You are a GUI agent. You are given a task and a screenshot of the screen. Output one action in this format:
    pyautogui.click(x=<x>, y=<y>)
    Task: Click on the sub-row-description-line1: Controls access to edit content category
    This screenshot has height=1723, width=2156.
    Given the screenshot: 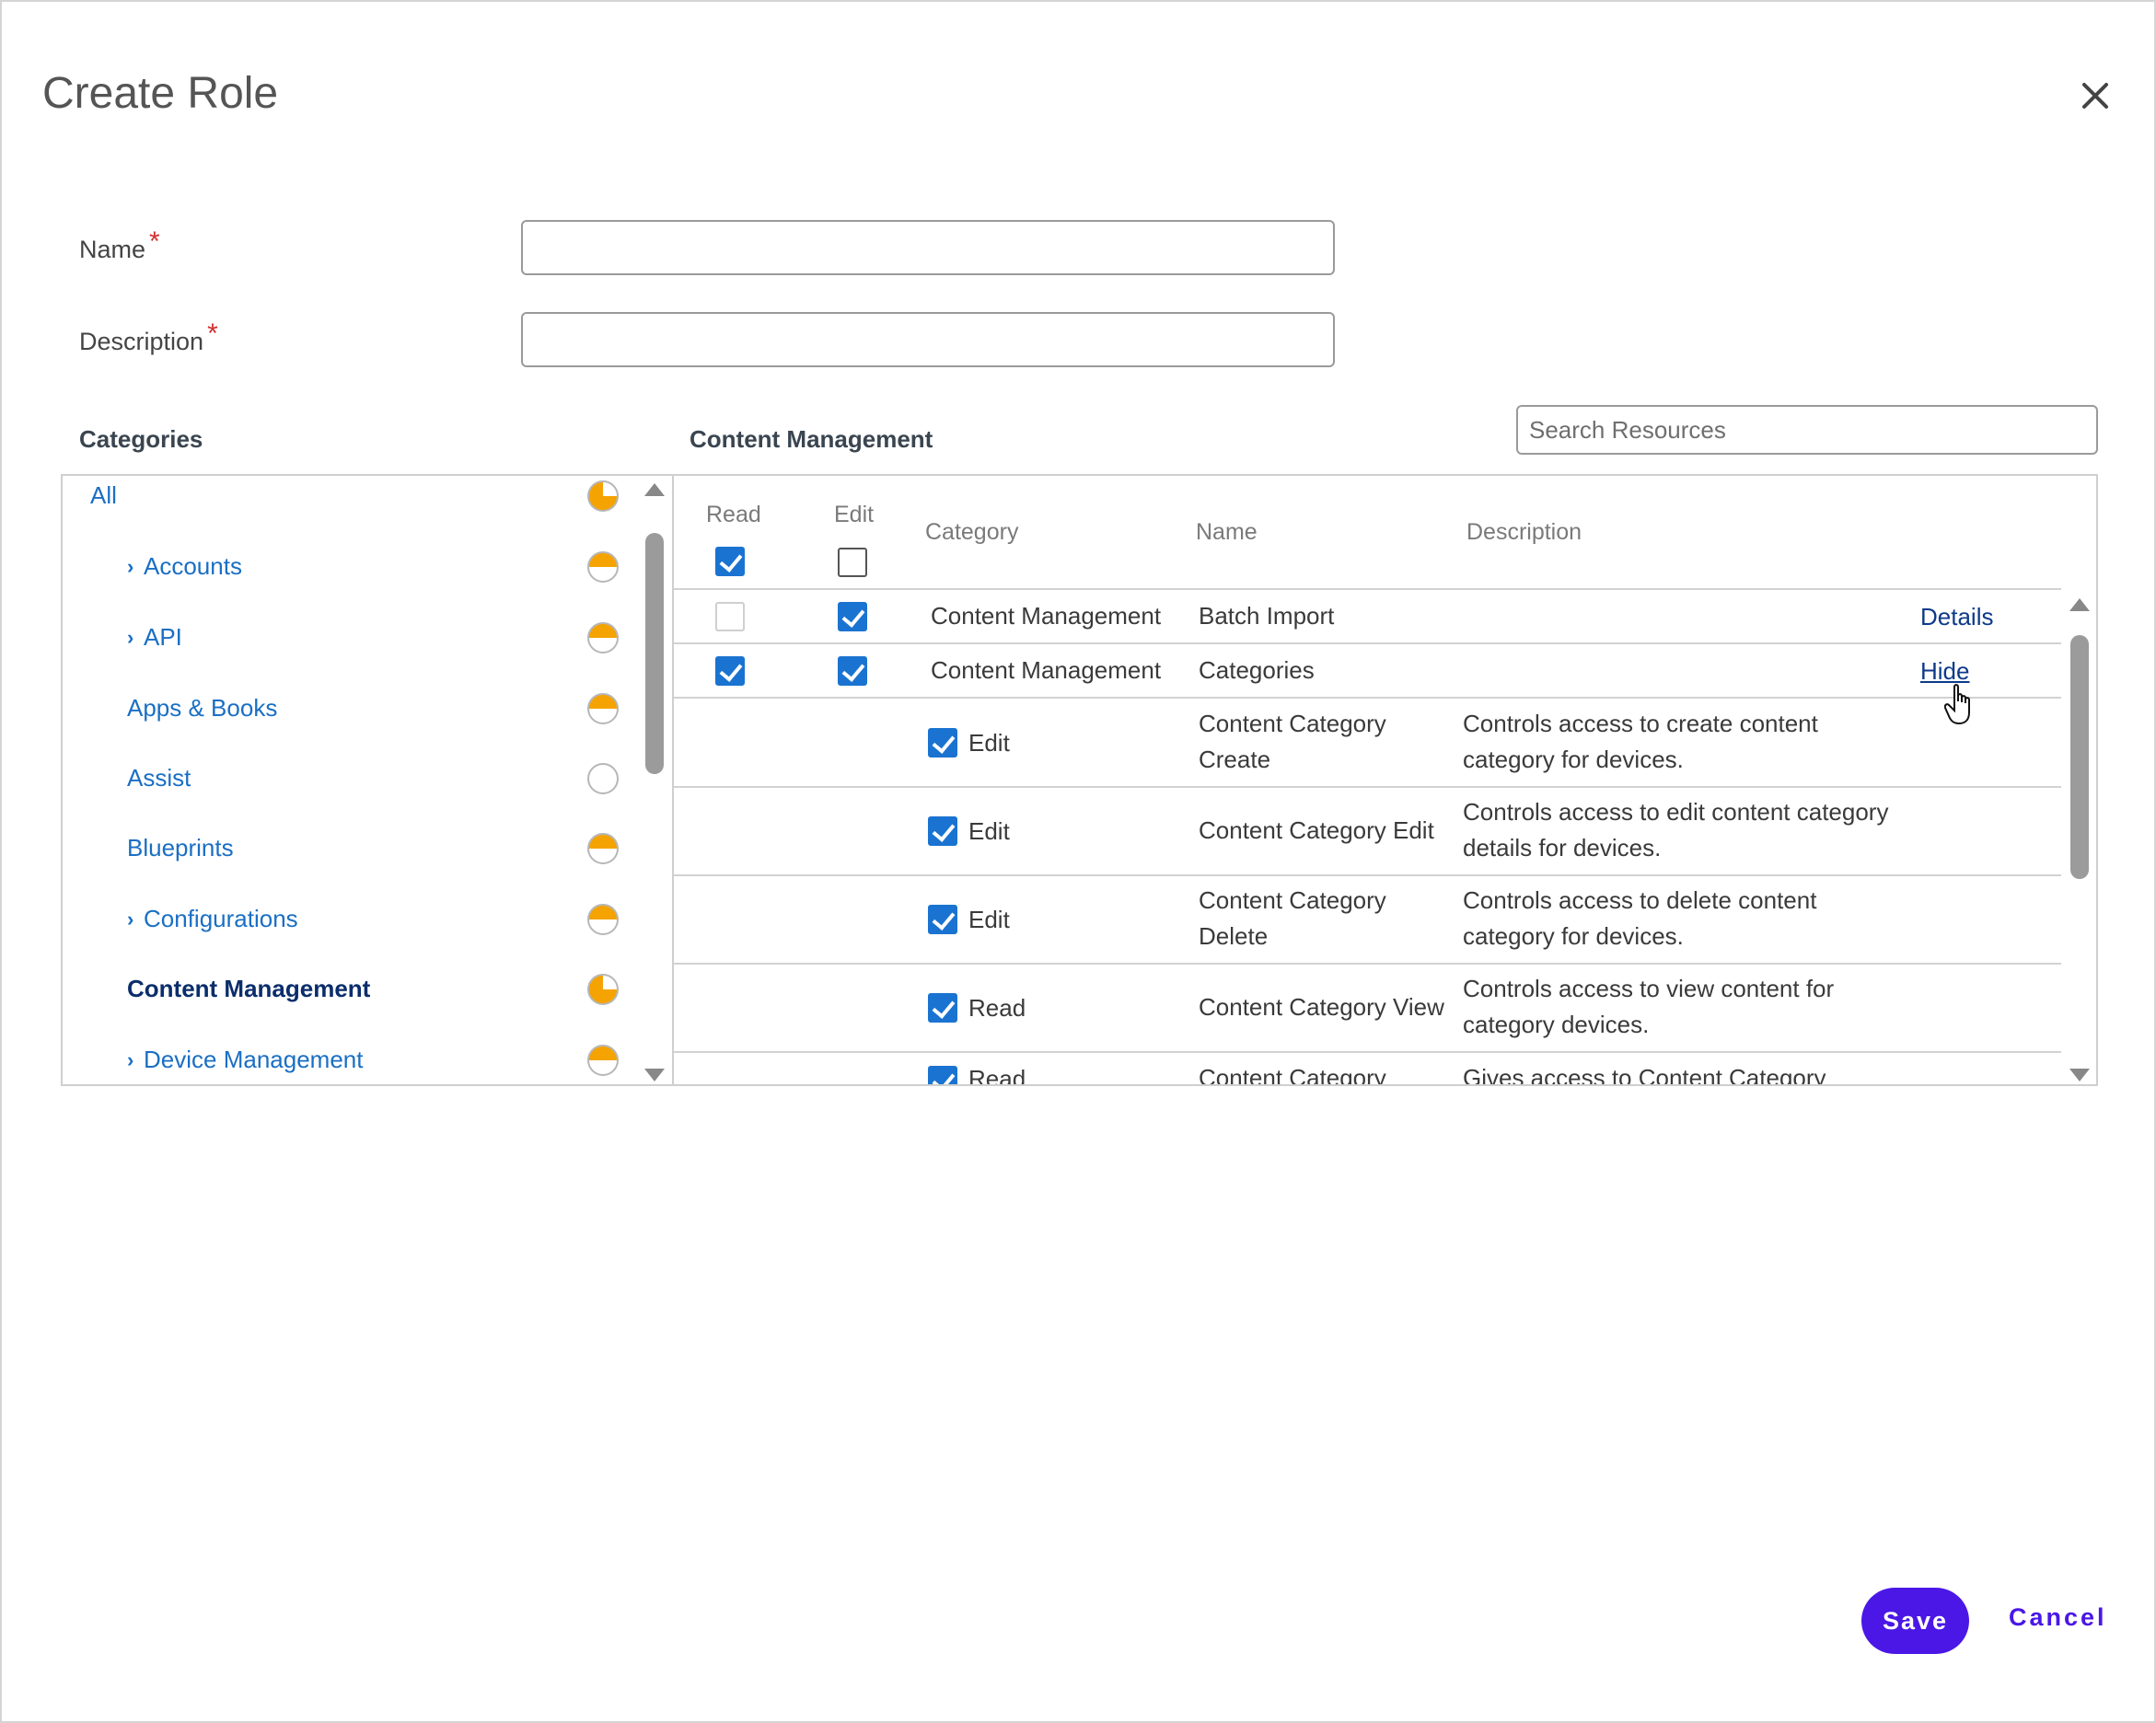 What is the action you would take?
    pyautogui.click(x=1676, y=812)
    